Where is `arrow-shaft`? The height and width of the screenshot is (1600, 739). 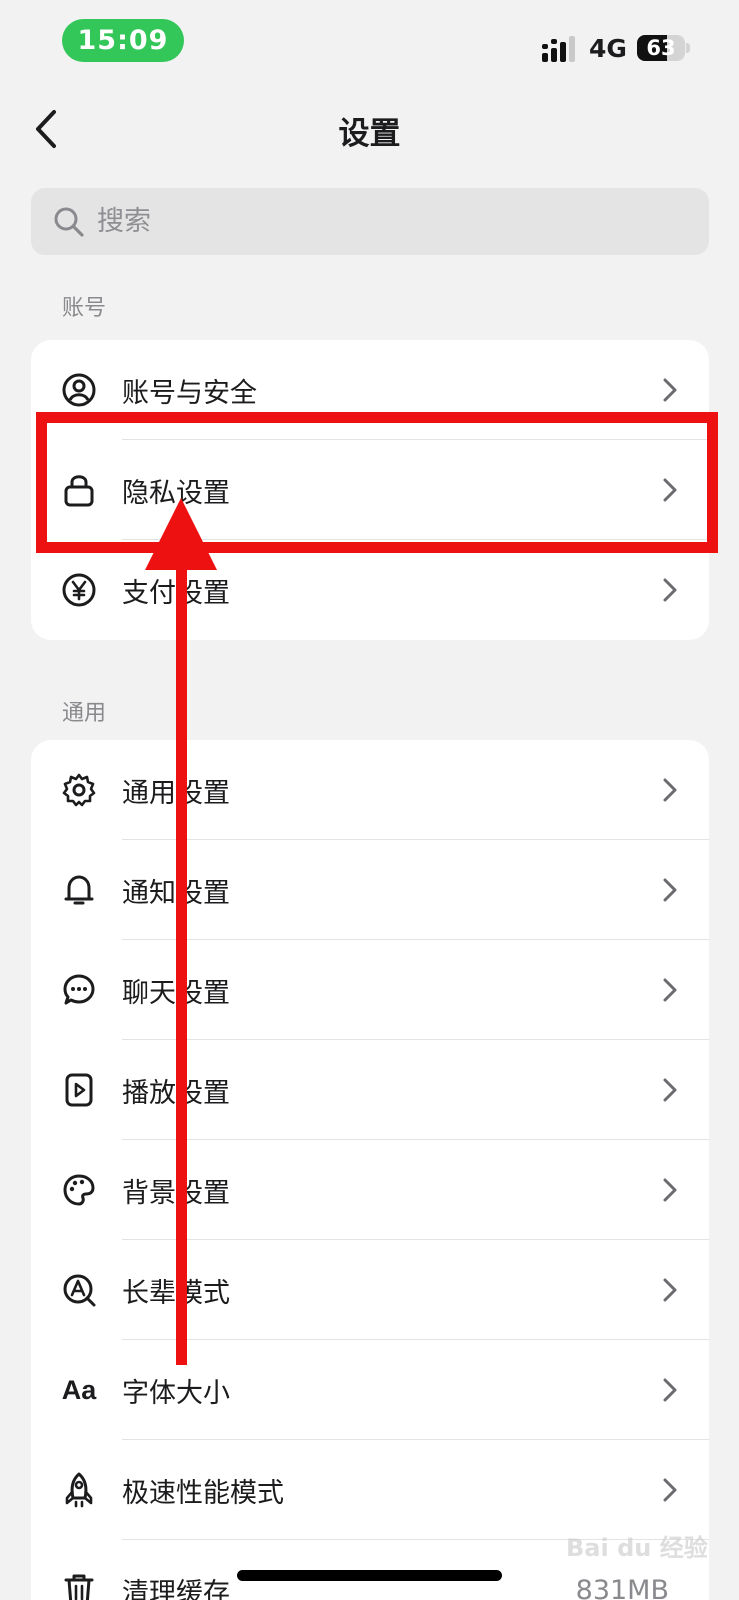
arrow-shaft is located at coordinates (181, 952).